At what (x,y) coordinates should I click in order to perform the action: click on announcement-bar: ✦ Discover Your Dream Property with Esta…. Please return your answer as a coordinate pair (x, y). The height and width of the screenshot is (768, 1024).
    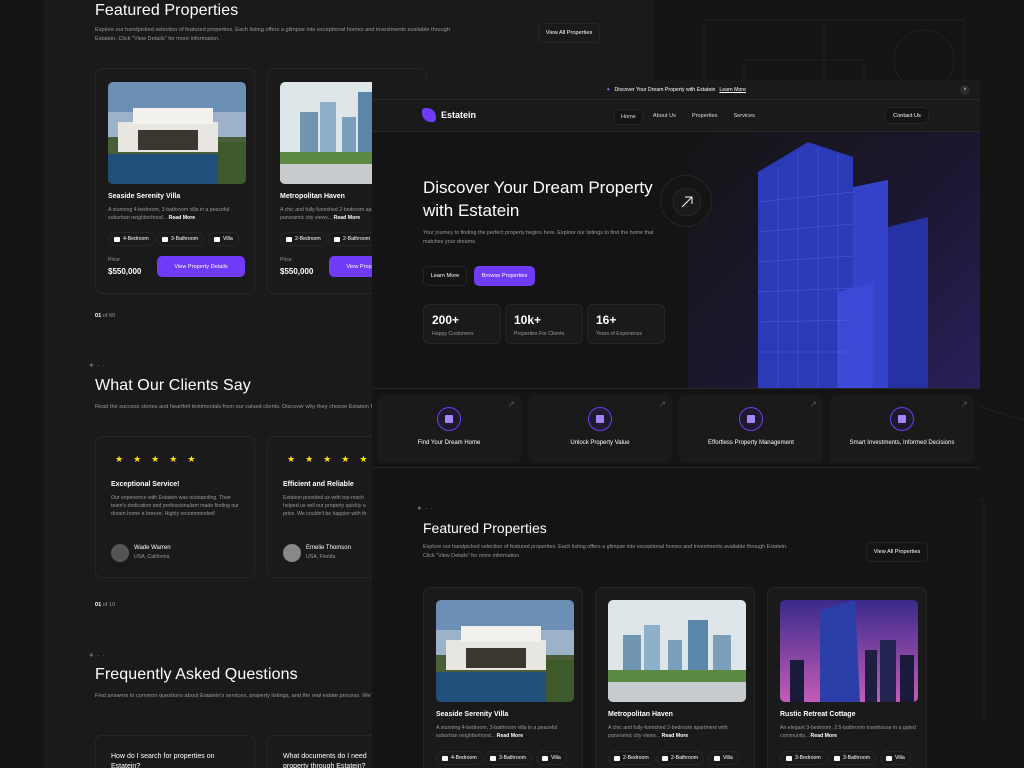
    Looking at the image, I should click on (676, 90).